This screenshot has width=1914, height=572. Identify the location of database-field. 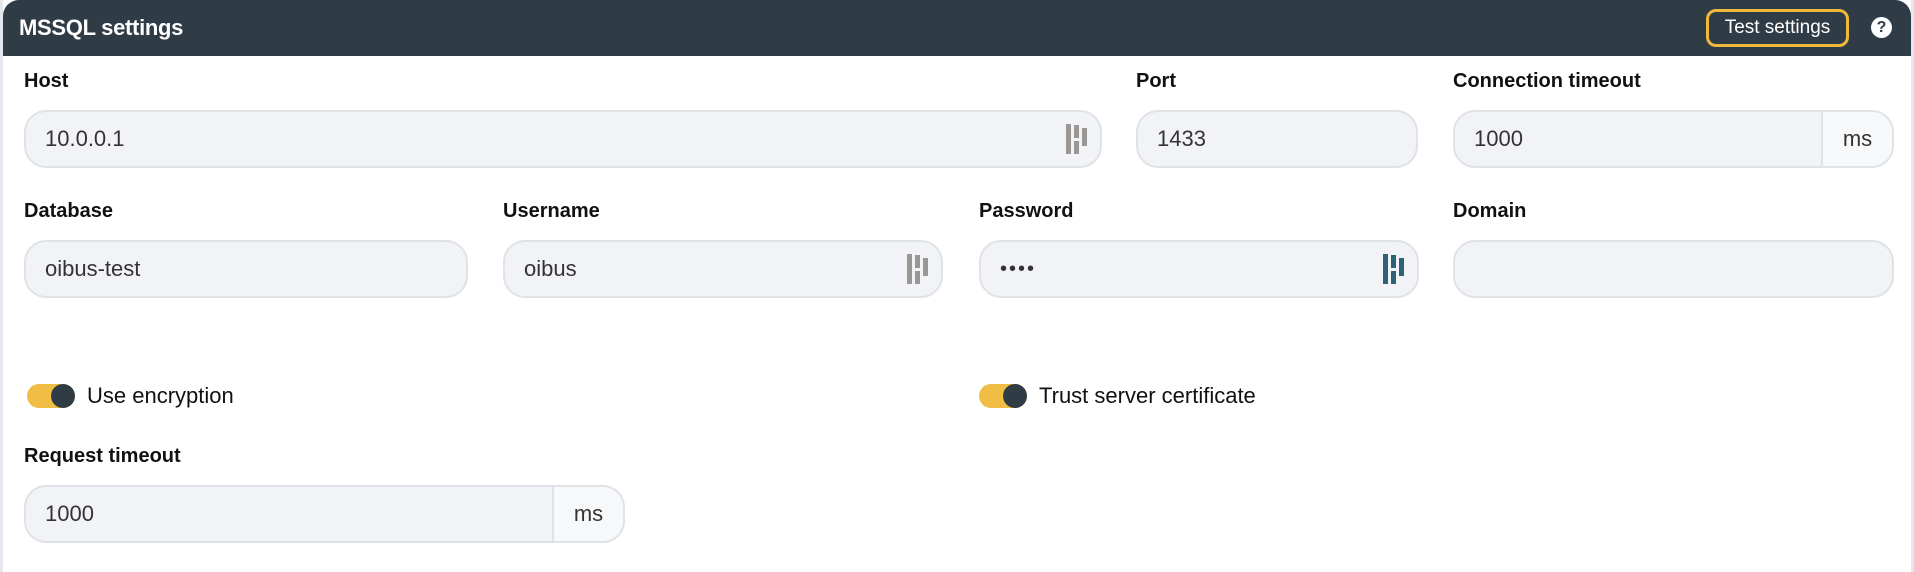
(246, 269).